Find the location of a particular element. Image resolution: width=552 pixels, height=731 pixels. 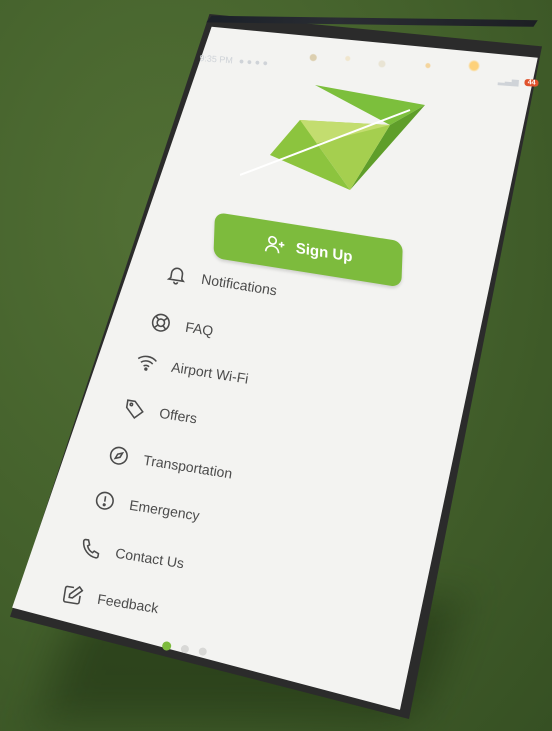

menu-item-label: Emergency is located at coordinates (164, 510).